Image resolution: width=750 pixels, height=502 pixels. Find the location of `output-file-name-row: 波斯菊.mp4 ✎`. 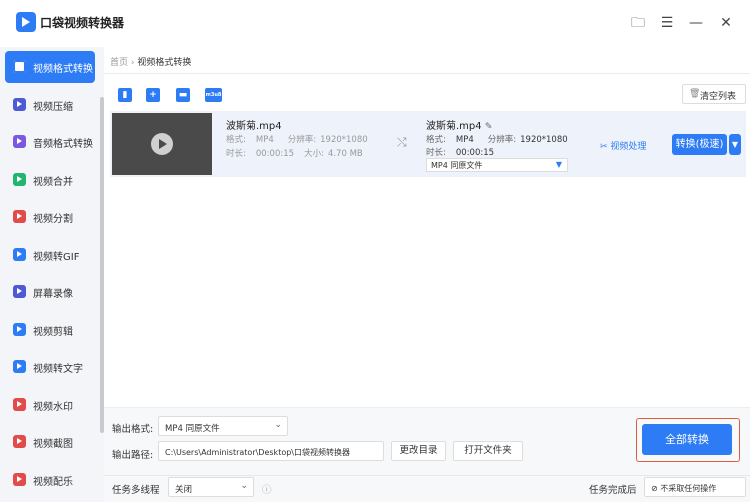

output-file-name-row: 波斯菊.mp4 ✎ is located at coordinates (459, 124).